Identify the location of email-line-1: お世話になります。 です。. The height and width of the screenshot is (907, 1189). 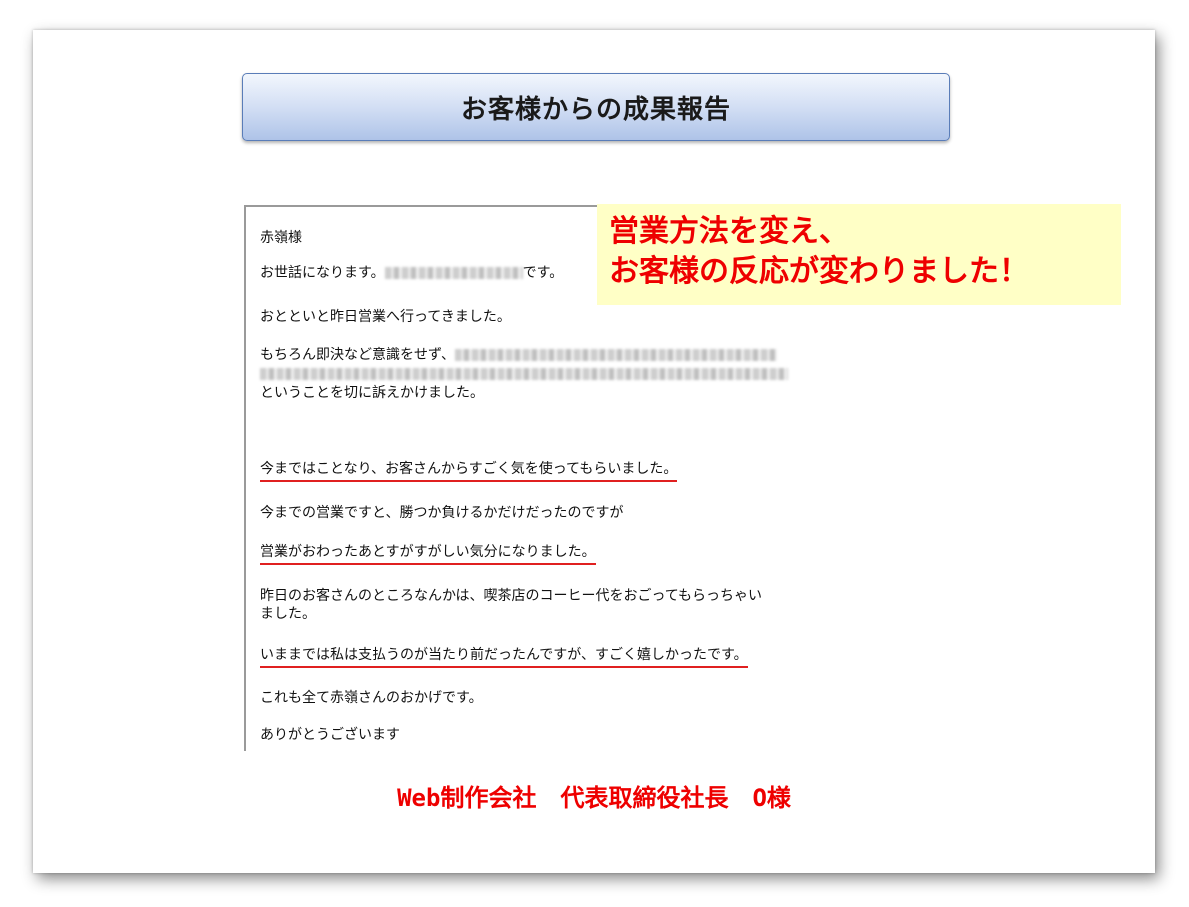
(411, 273).